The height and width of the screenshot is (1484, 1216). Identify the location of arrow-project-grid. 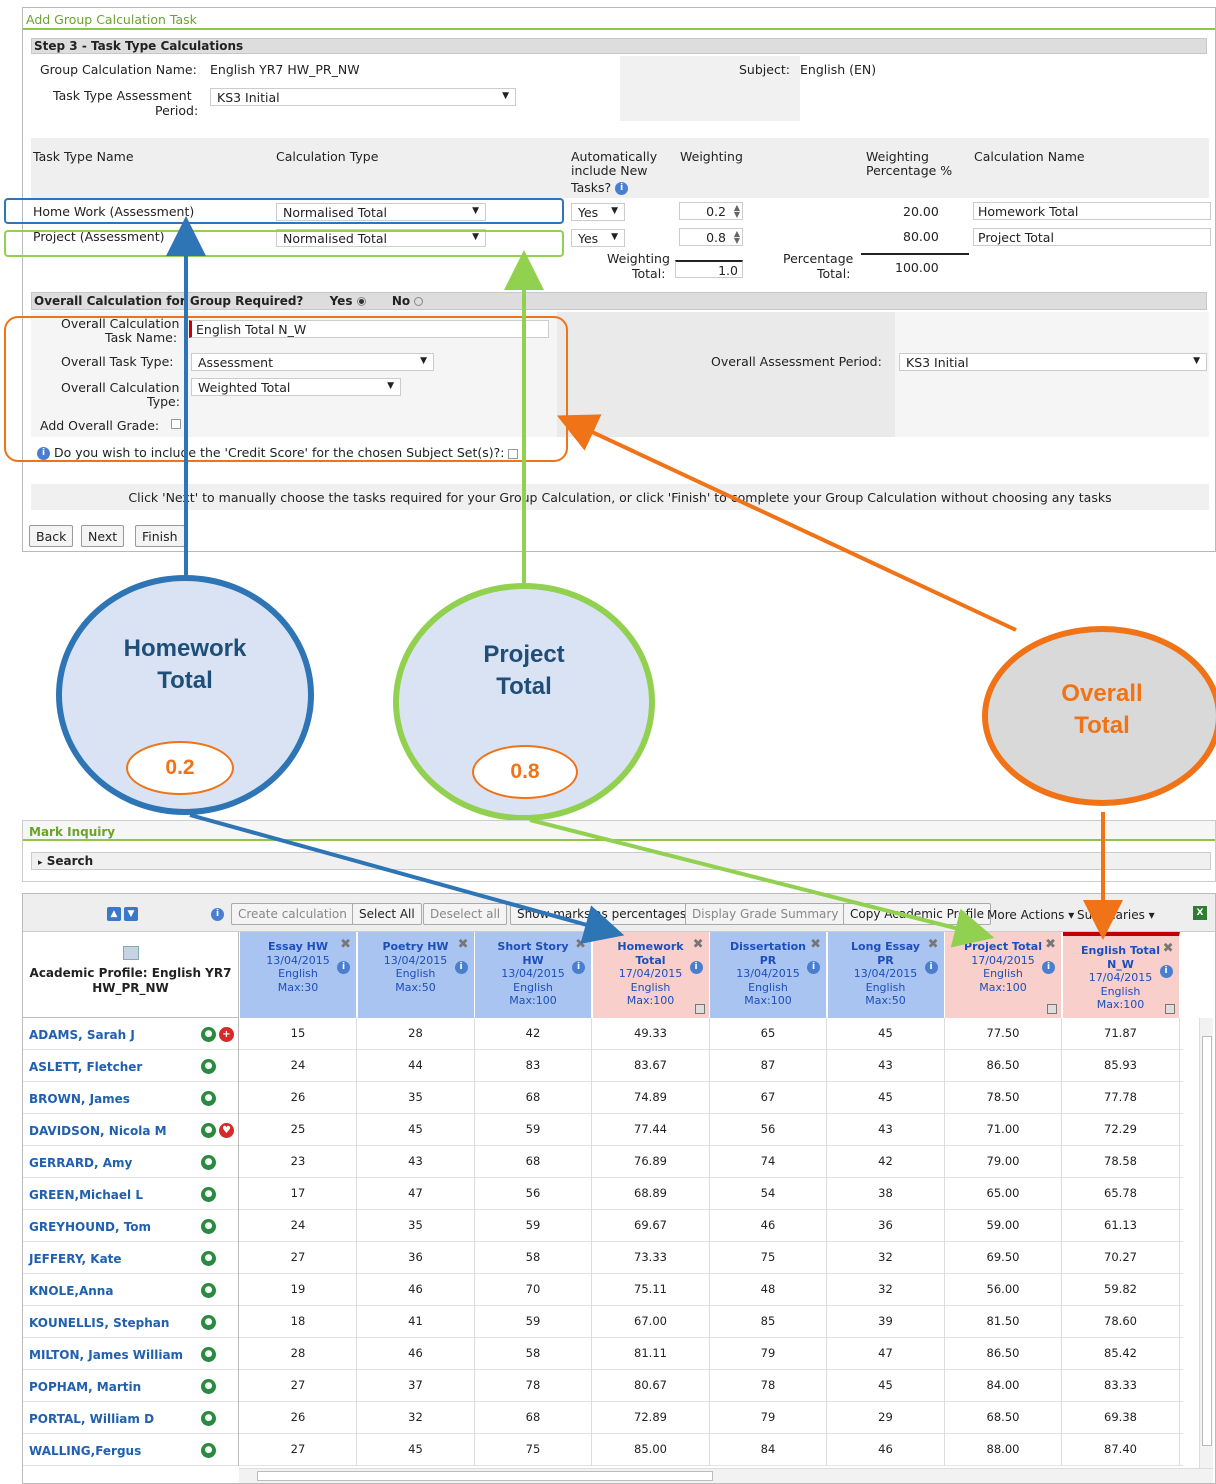
(762, 883).